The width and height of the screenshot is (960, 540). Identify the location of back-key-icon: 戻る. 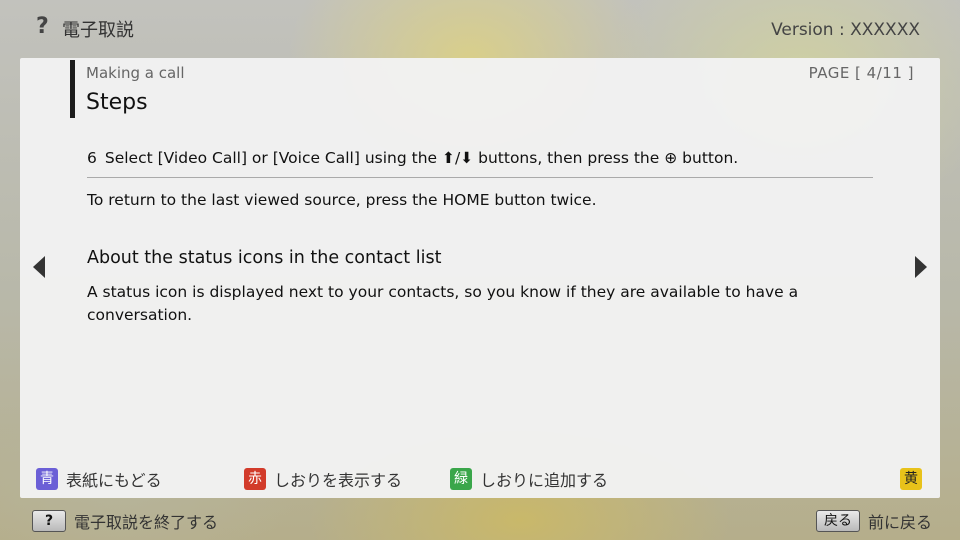
(837, 521).